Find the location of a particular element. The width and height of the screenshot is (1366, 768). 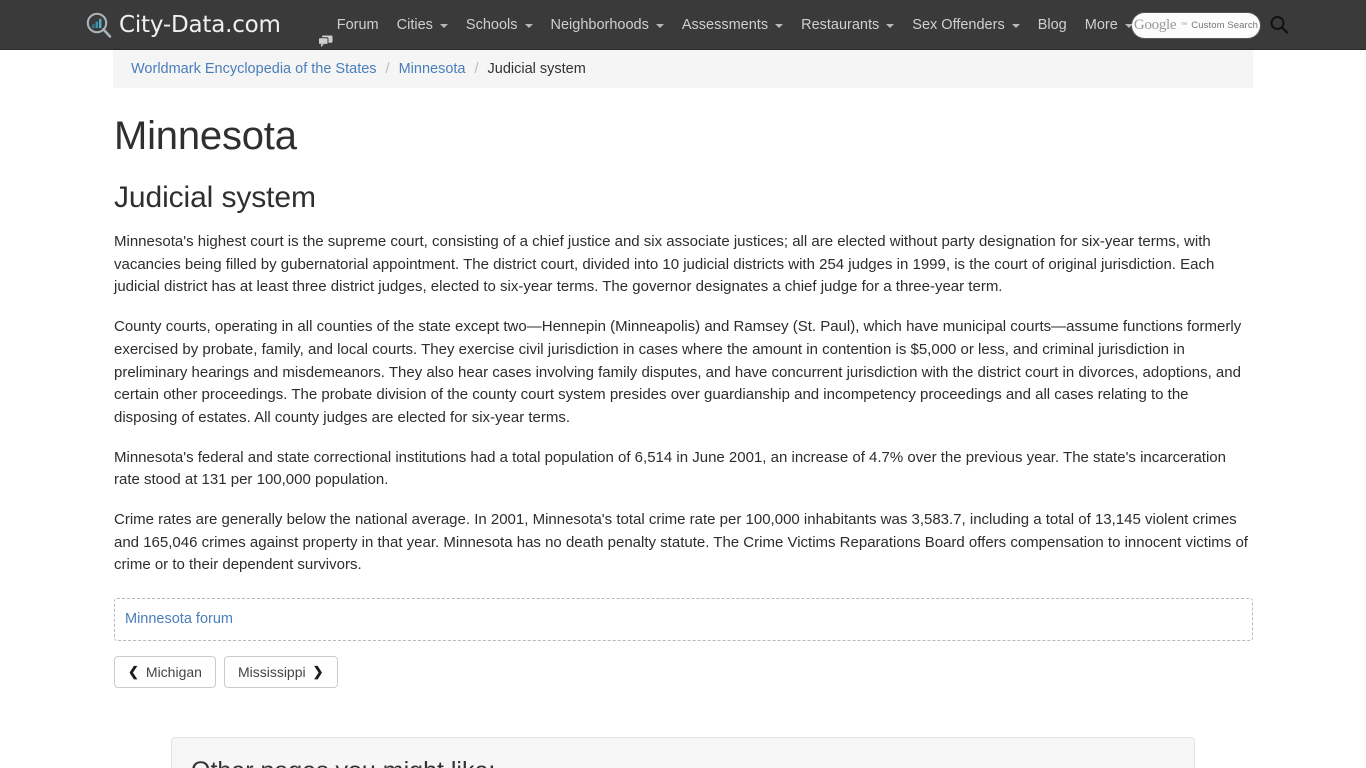

nav-item-label: More is located at coordinates (1101, 24).